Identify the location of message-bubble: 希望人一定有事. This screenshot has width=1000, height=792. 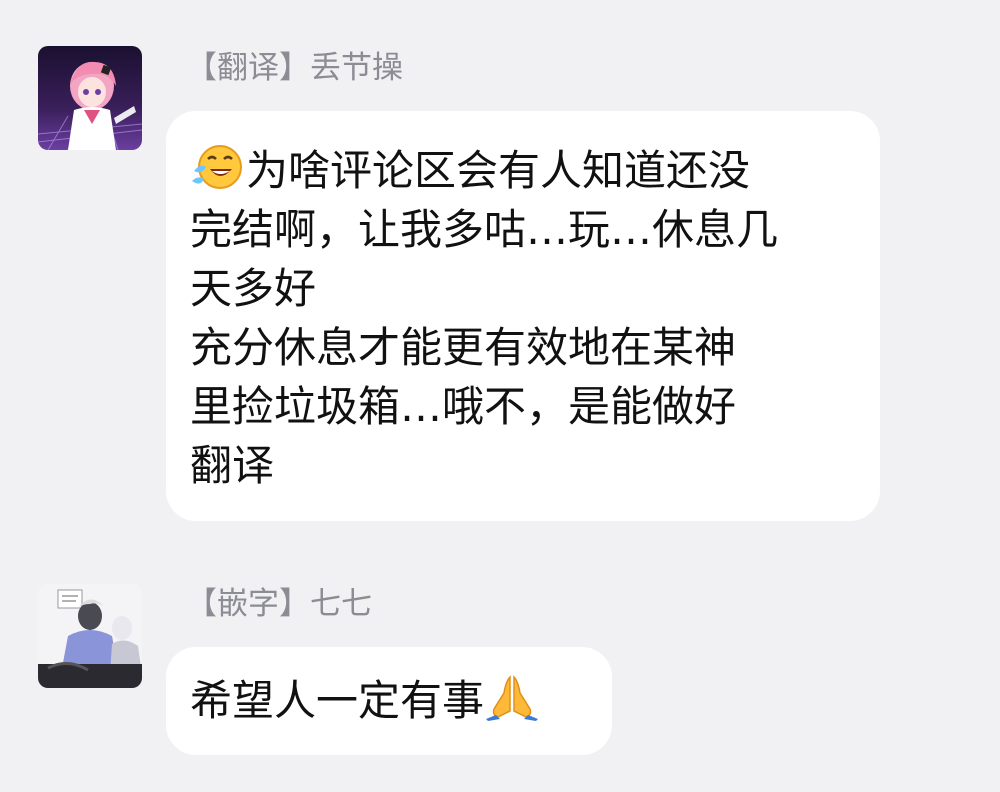
(389, 701).